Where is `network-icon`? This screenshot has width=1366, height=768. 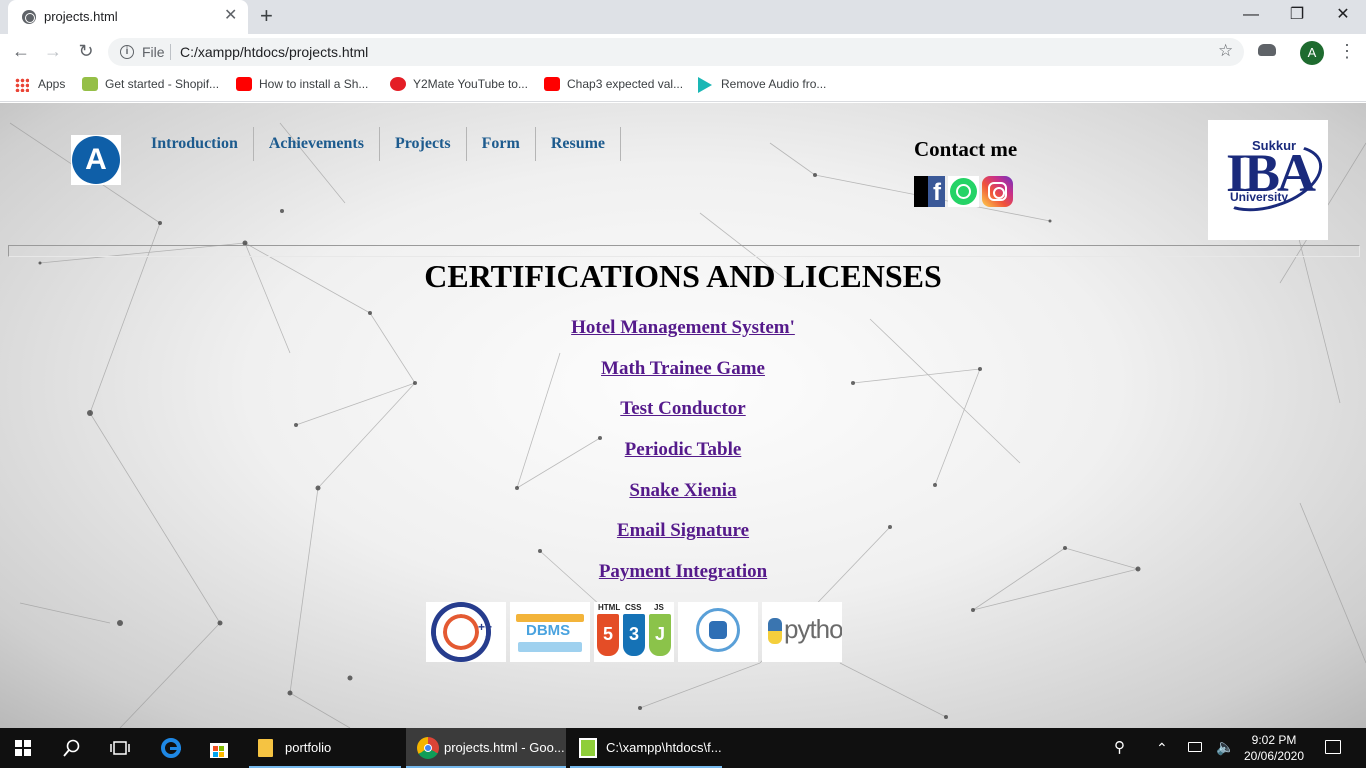 network-icon is located at coordinates (718, 630).